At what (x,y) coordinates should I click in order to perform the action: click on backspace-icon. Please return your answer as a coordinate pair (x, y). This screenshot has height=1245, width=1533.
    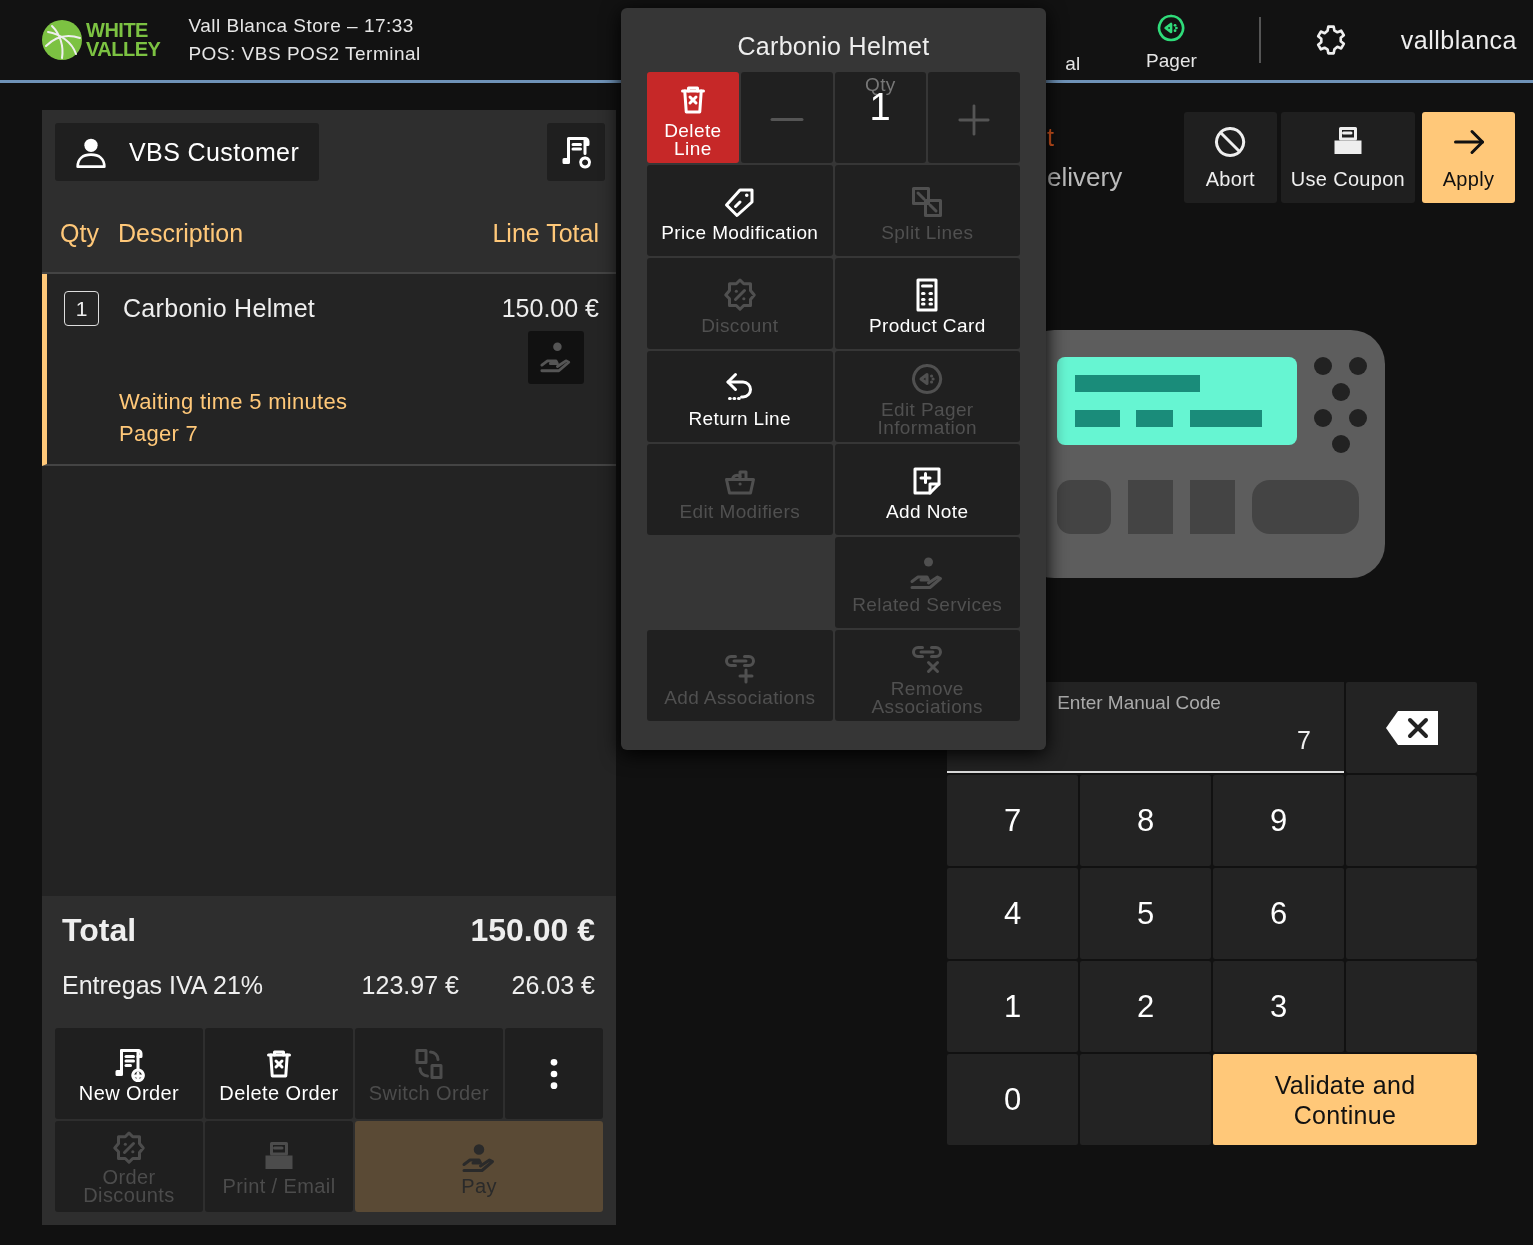
    Looking at the image, I should click on (1411, 727).